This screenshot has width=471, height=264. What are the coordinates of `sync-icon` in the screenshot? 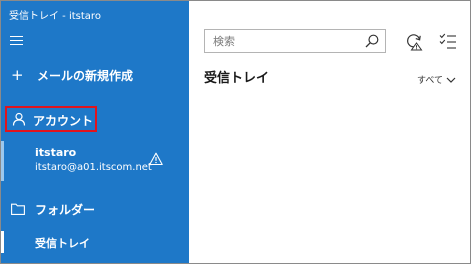 It's located at (414, 41).